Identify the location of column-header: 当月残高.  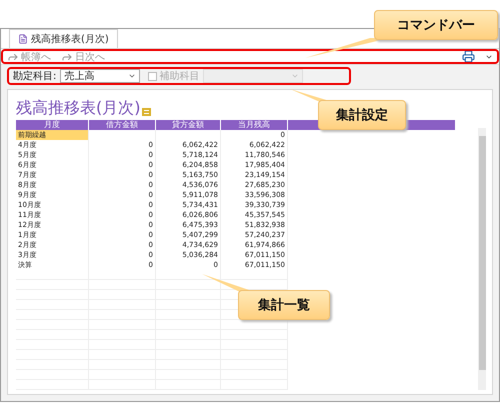
(254, 125).